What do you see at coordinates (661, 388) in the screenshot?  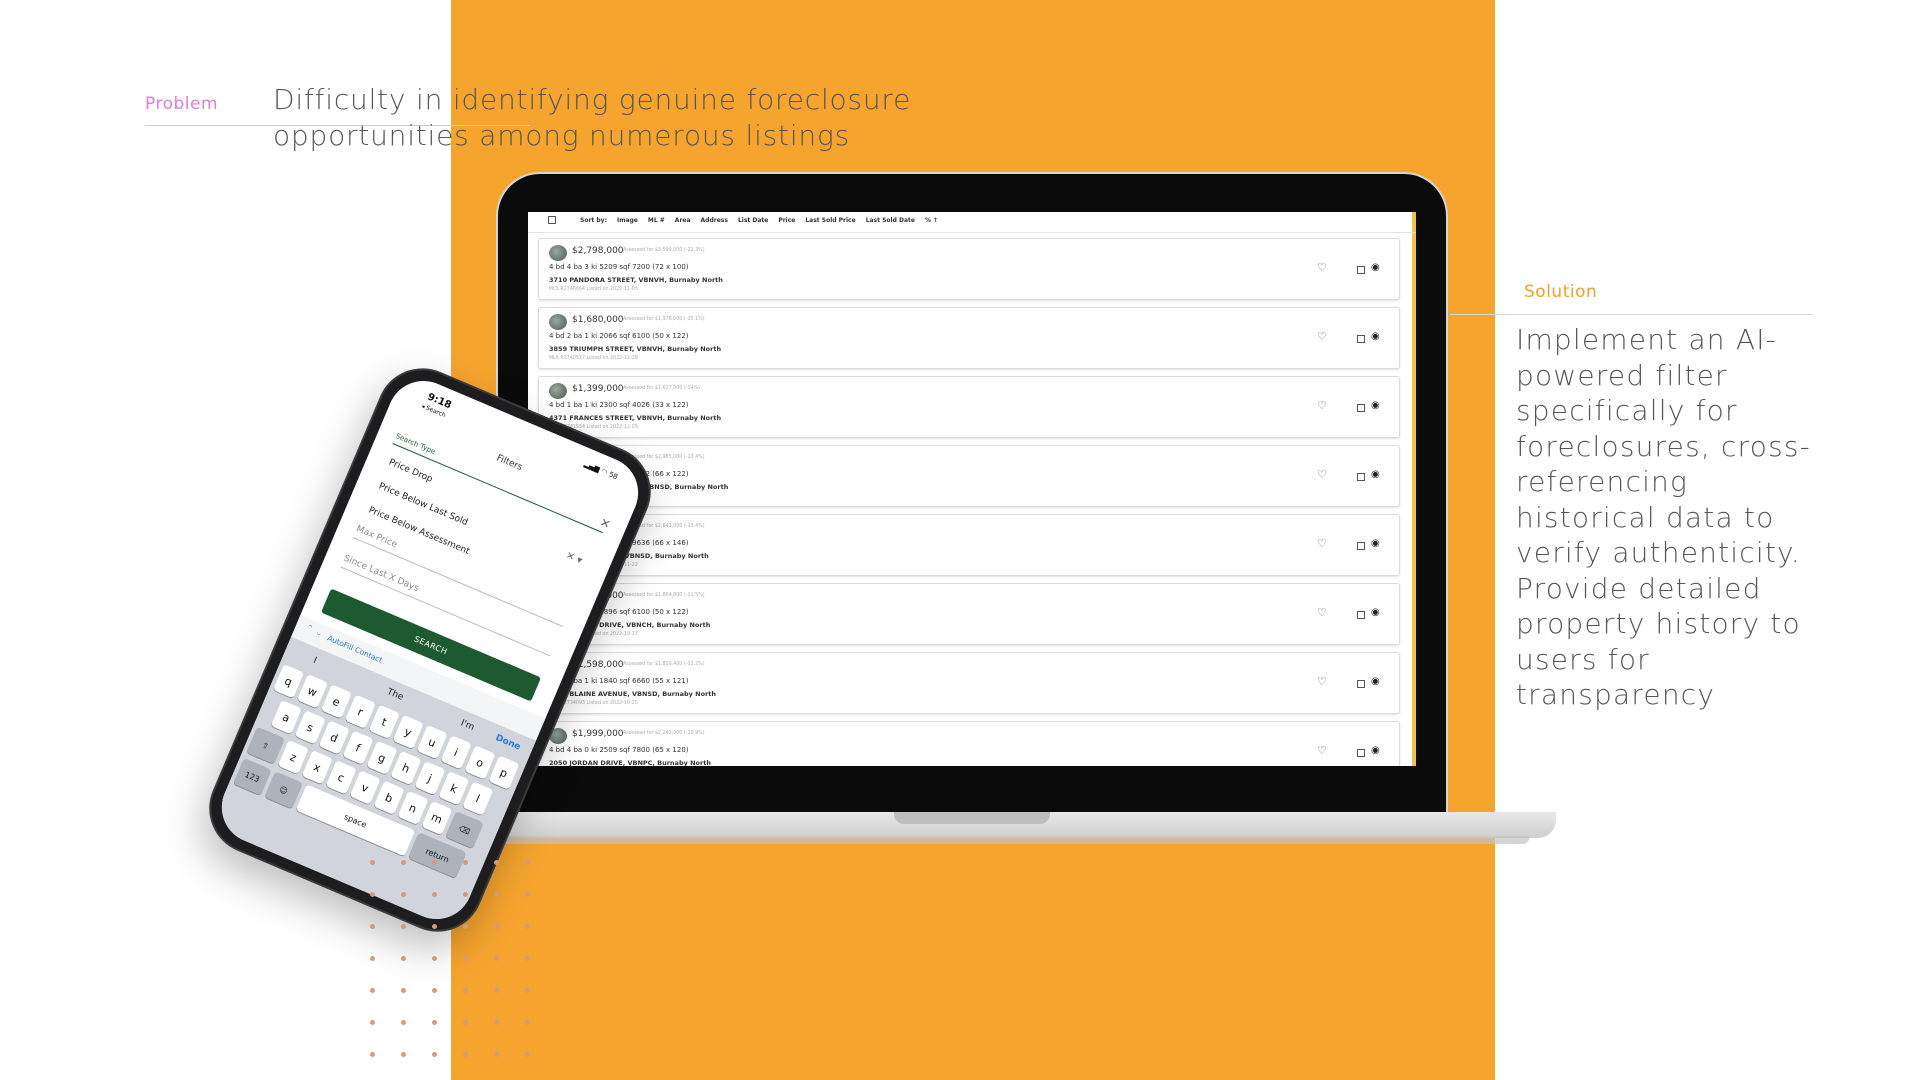 I see `listing-assessed: Assessed for $1,627,000 (-14%)` at bounding box center [661, 388].